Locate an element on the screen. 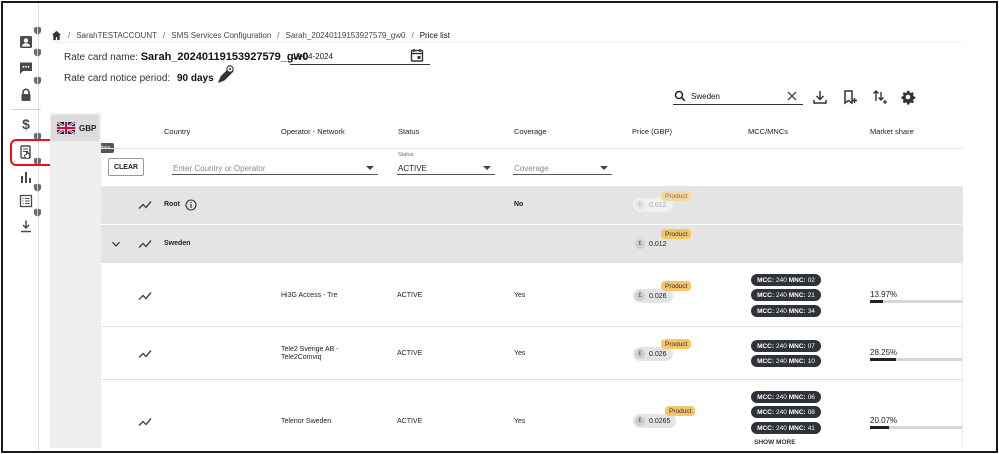 Image resolution: width=999 pixels, height=454 pixels. mcc-mnc-chip: MCC: 240 MNC: 21 is located at coordinates (786, 295).